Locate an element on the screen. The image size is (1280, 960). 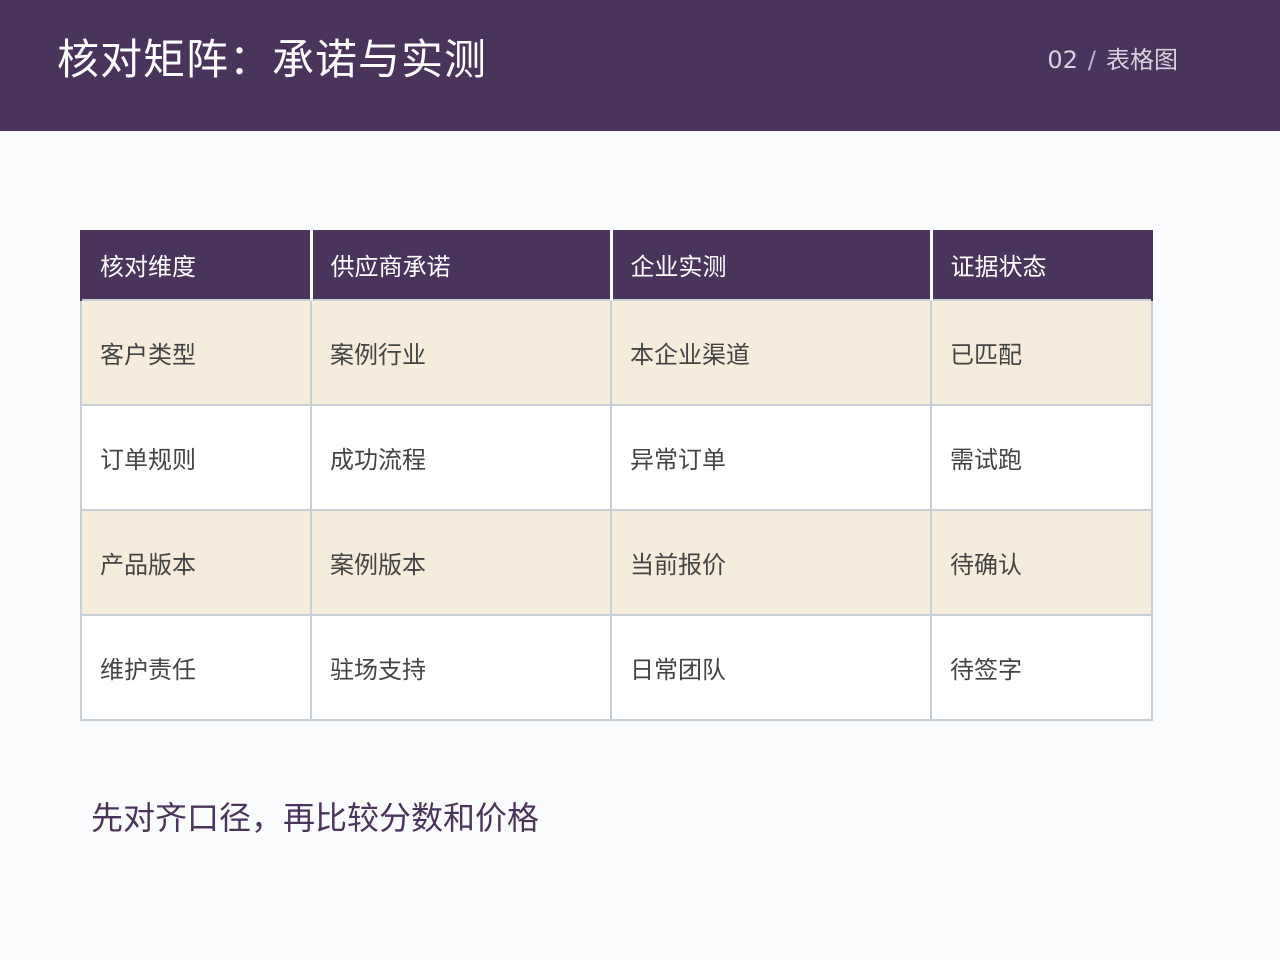
table-row: 订单规则 成功流程 异常订单 需试跑 is located at coordinates (616, 457).